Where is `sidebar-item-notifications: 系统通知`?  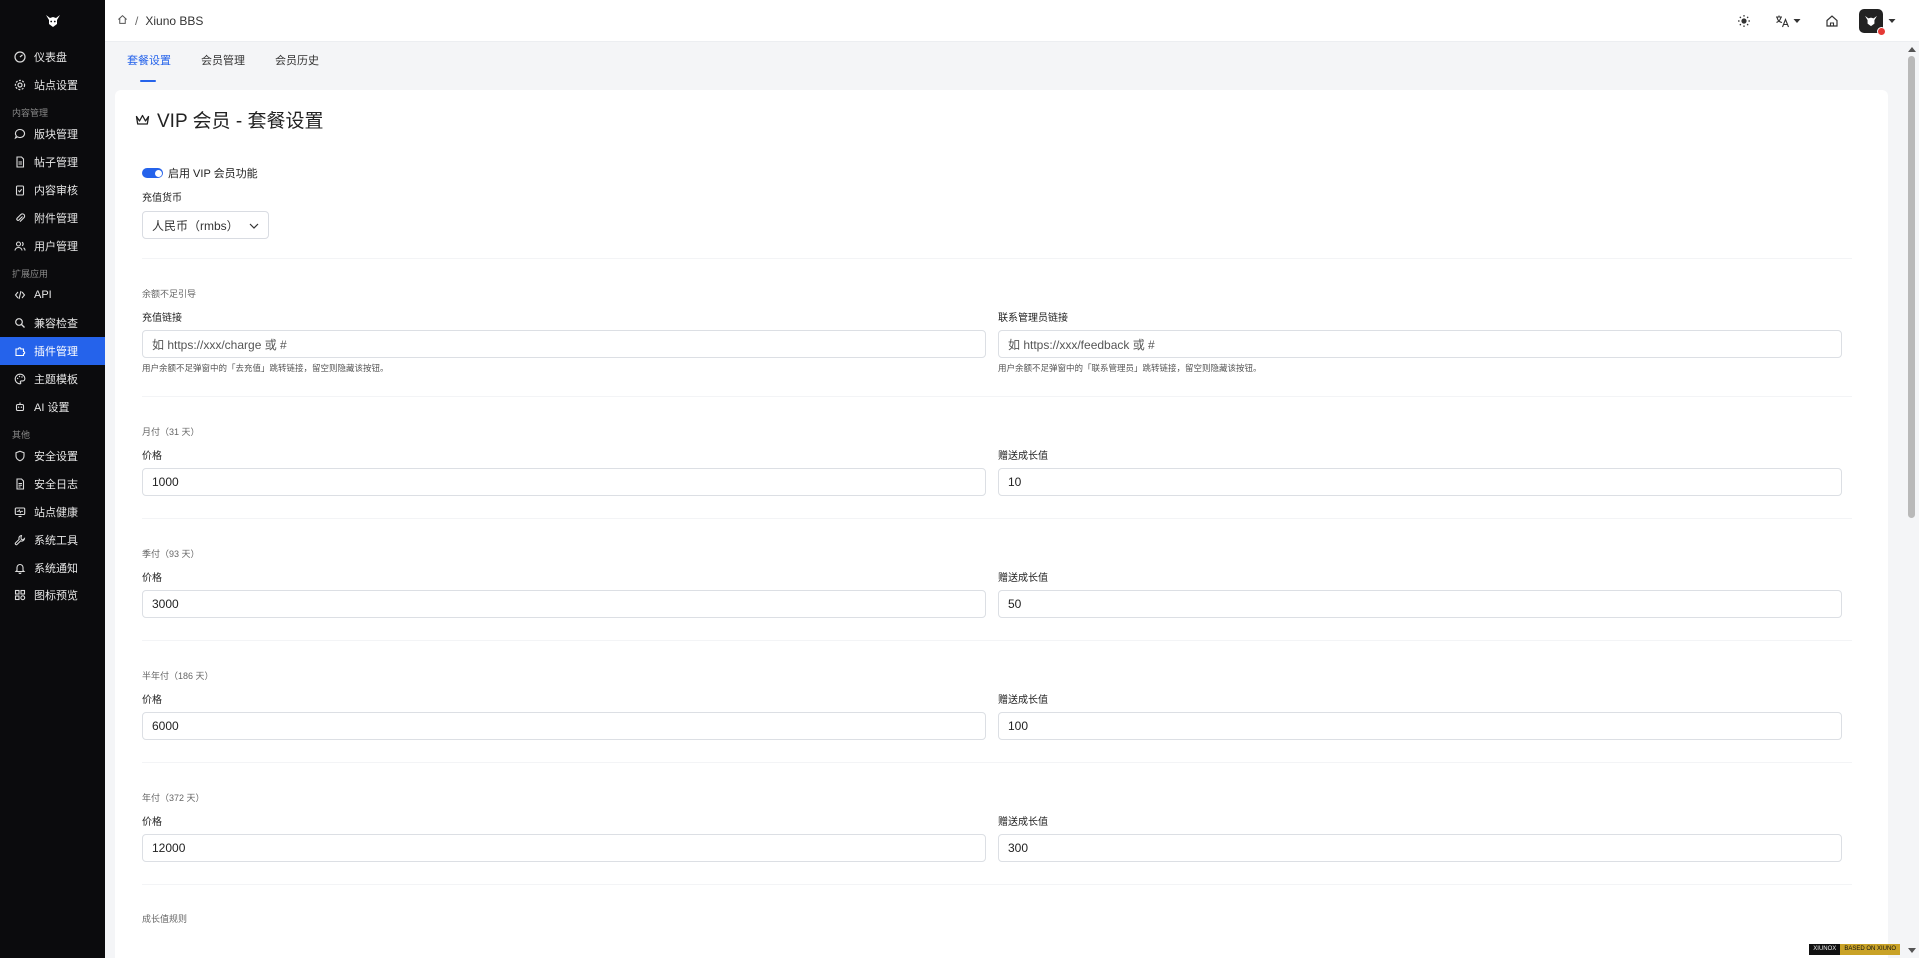 sidebar-item-notifications: 系统通知 is located at coordinates (52, 568).